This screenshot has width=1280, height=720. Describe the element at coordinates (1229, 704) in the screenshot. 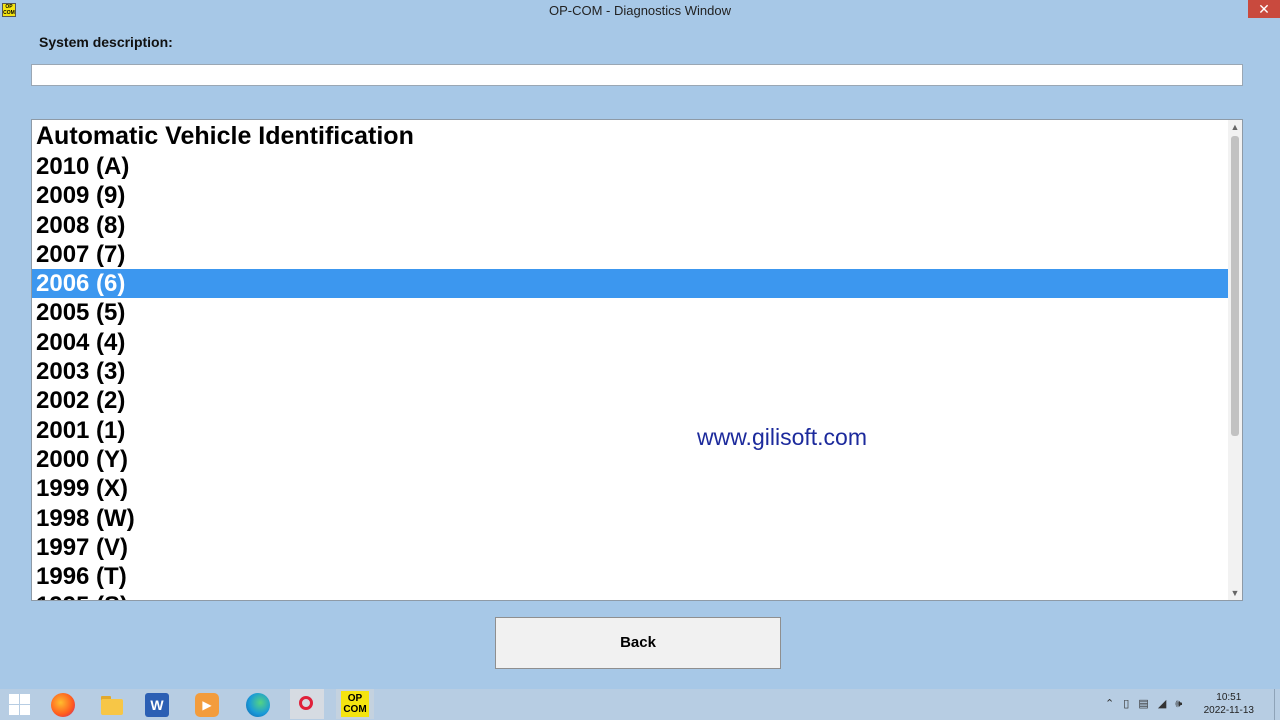

I see `clock: 10:51 2022-11-13` at that location.